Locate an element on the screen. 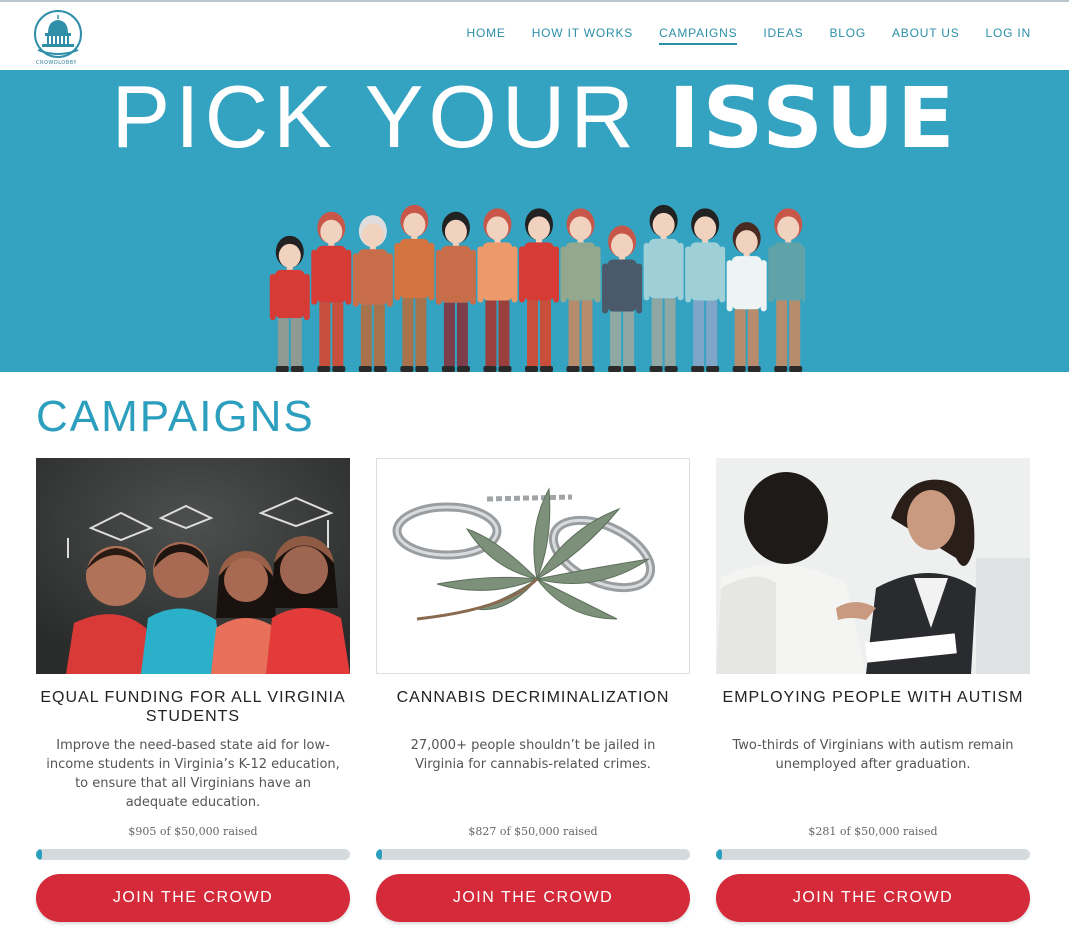 The image size is (1069, 941). raised-text: $905 of $50,000 raised is located at coordinates (193, 831).